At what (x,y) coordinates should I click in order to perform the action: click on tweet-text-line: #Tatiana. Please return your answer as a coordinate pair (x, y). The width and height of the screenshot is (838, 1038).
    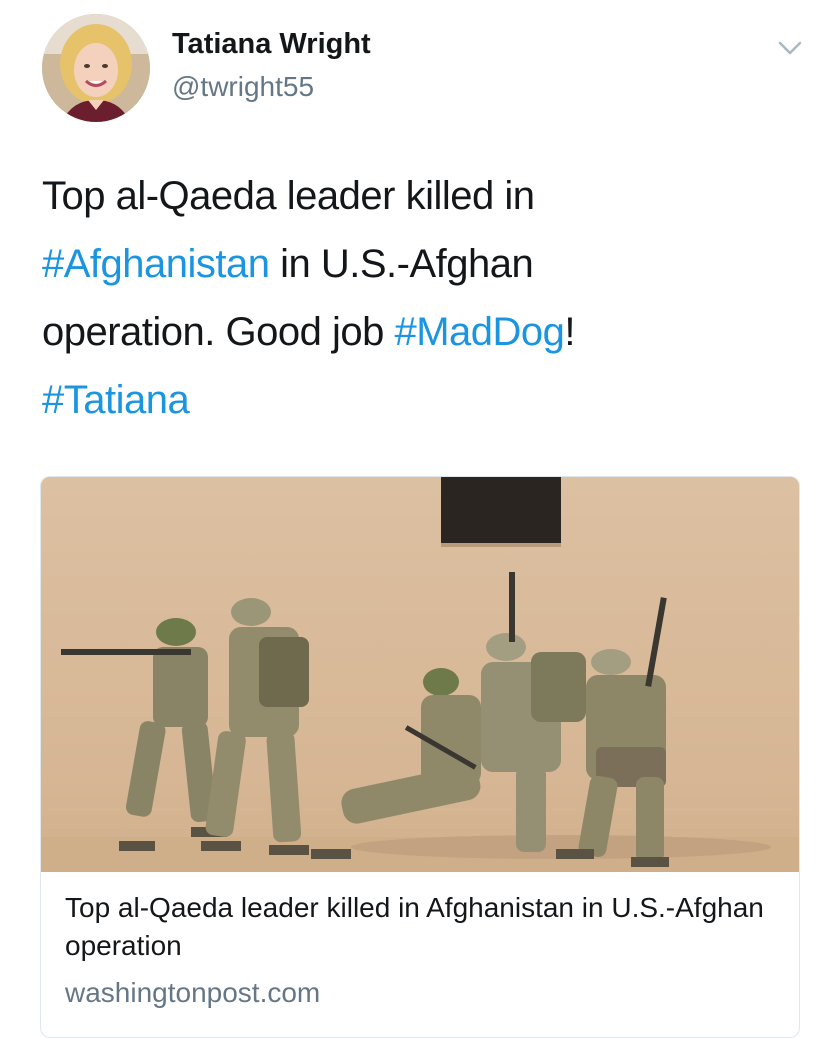
    Looking at the image, I should click on (422, 400).